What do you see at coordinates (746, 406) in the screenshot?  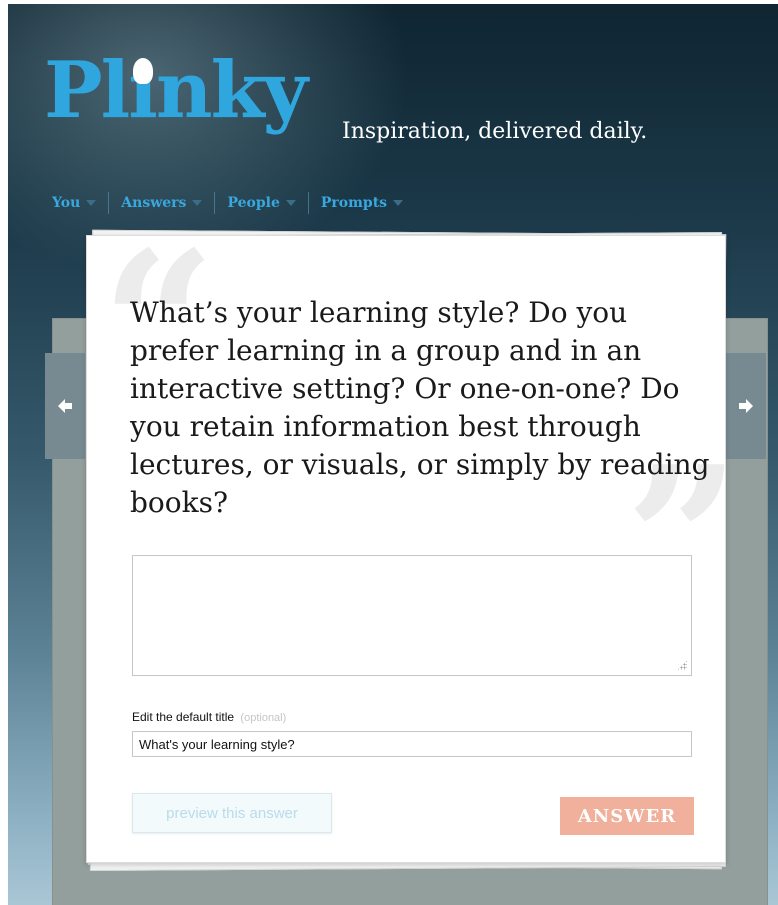 I see `arrow-right-icon` at bounding box center [746, 406].